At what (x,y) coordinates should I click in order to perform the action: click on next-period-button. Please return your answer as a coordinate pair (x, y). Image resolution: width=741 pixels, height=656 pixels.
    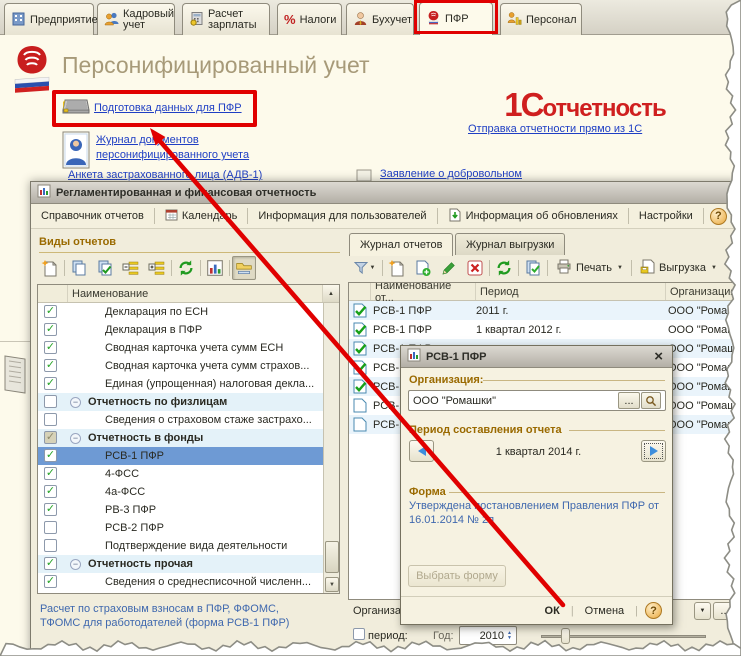
    Looking at the image, I should click on (653, 451).